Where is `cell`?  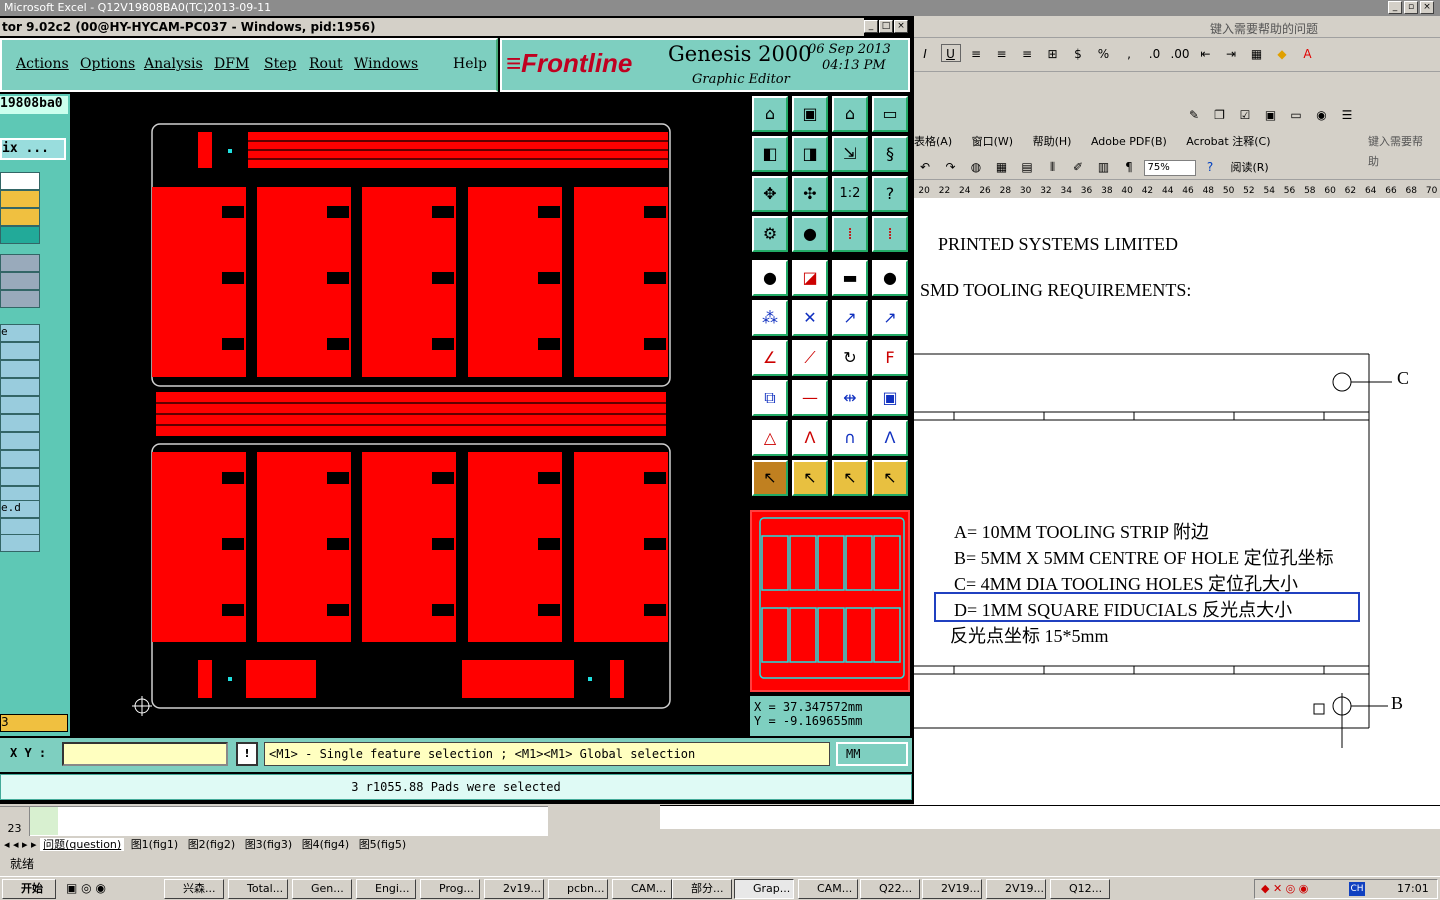 cell is located at coordinates (44, 821).